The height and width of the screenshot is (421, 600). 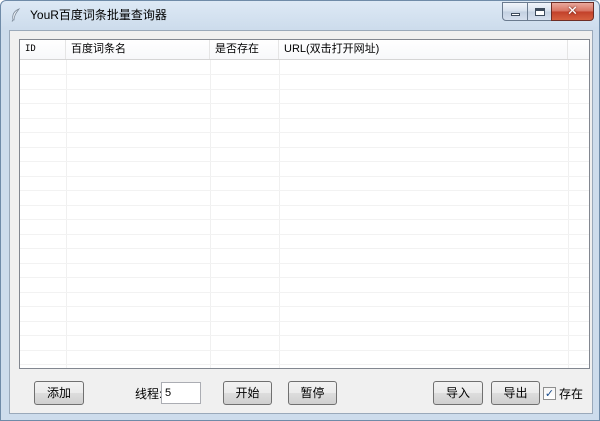 I want to click on column-header-id: ID, so click(x=43, y=49).